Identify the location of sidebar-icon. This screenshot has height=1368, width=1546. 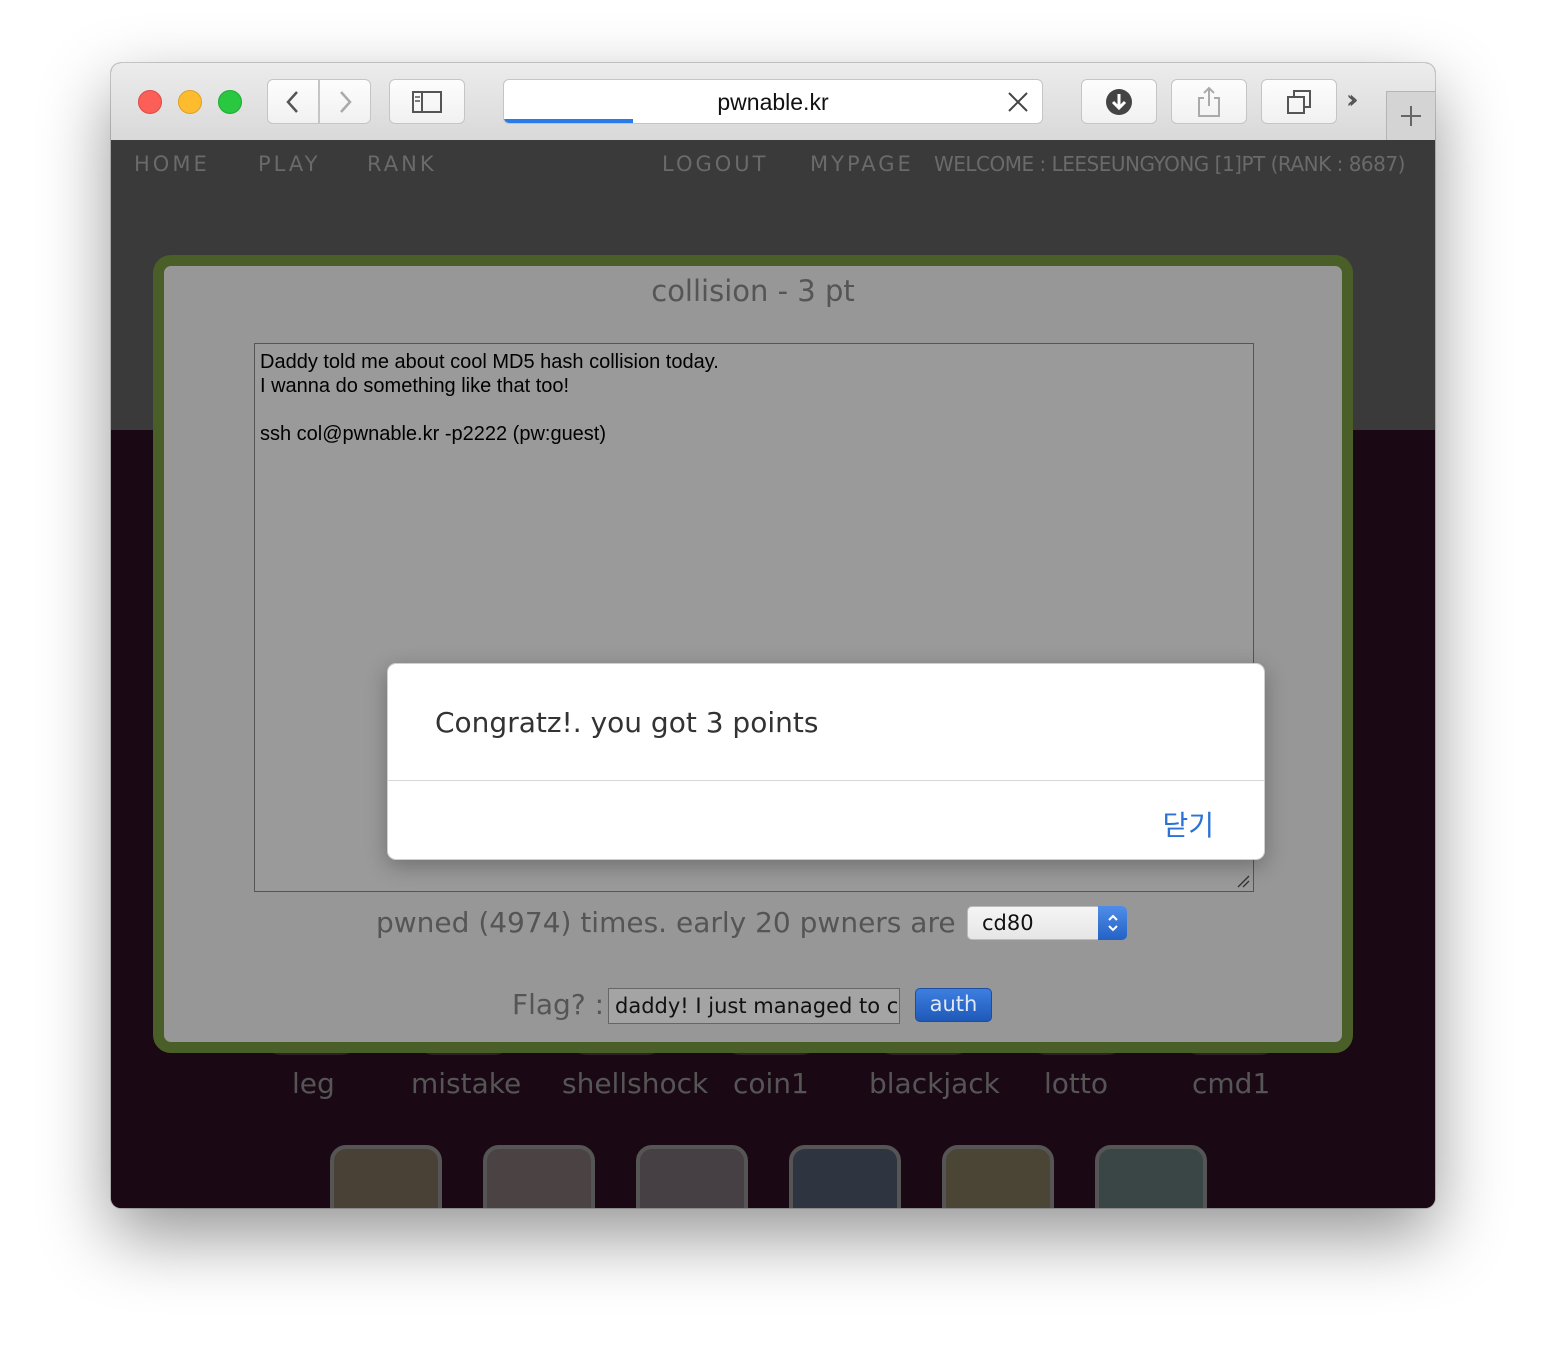
(427, 101).